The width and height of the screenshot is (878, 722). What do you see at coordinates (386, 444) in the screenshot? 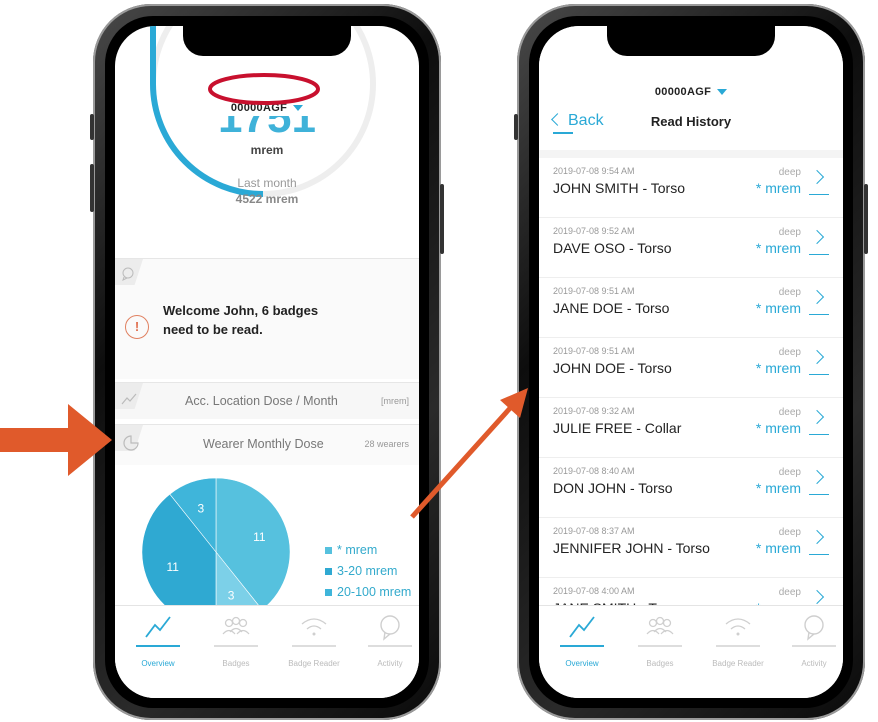
I see `wearer-count: 28 wearers` at bounding box center [386, 444].